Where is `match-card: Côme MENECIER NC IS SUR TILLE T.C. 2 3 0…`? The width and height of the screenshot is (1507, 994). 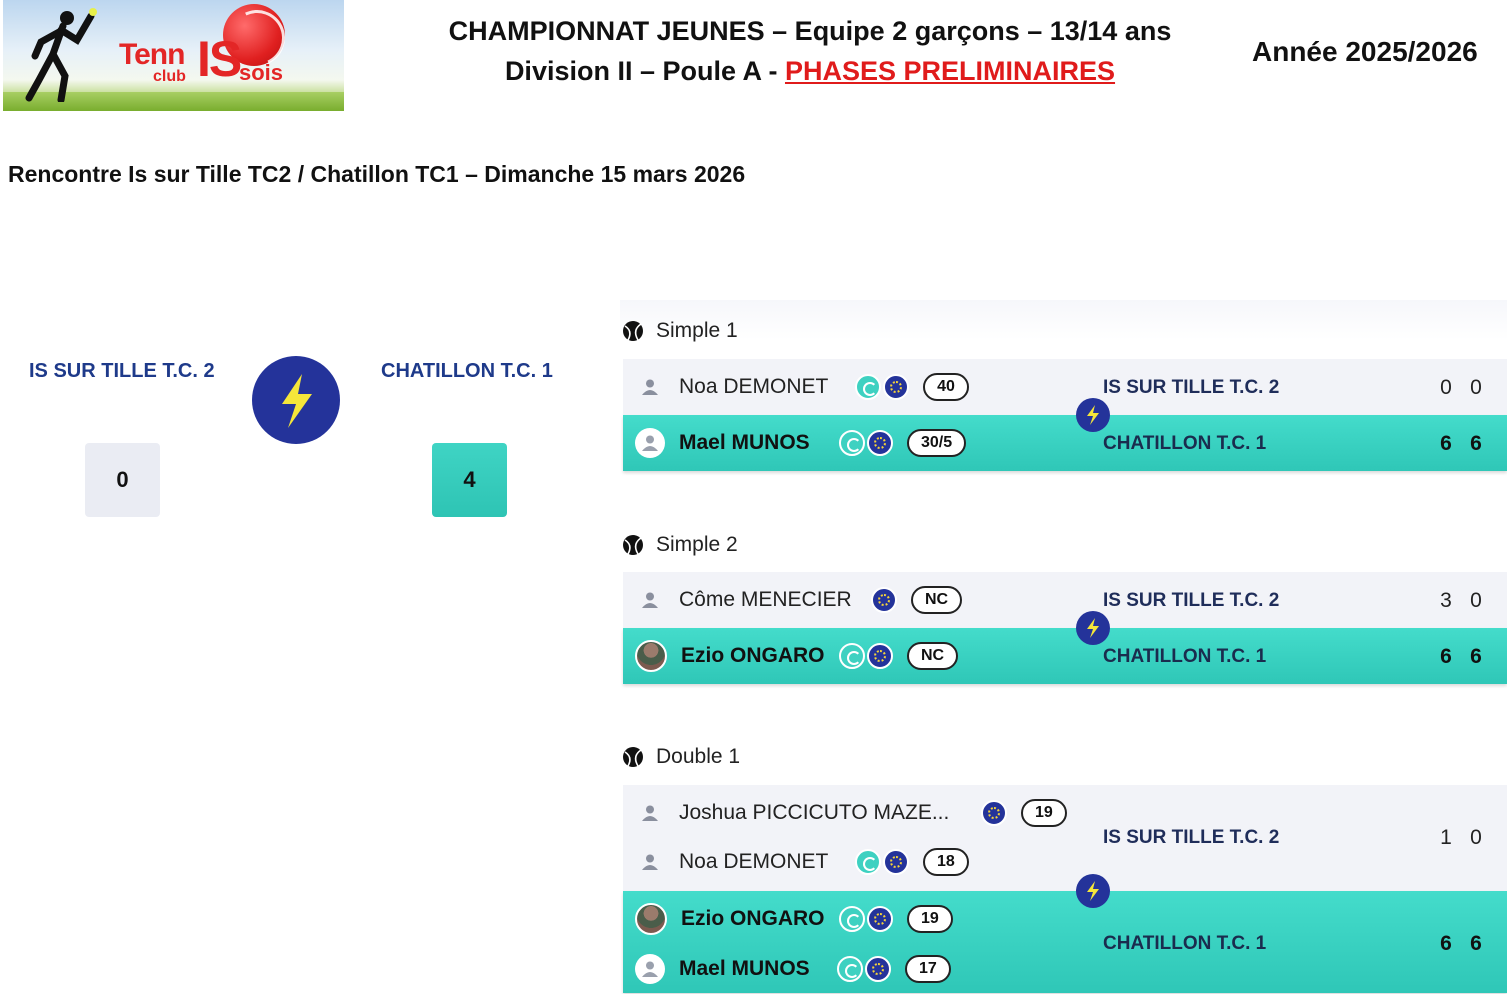
match-card: Côme MENECIER NC IS SUR TILLE T.C. 2 3 0… is located at coordinates (1065, 628).